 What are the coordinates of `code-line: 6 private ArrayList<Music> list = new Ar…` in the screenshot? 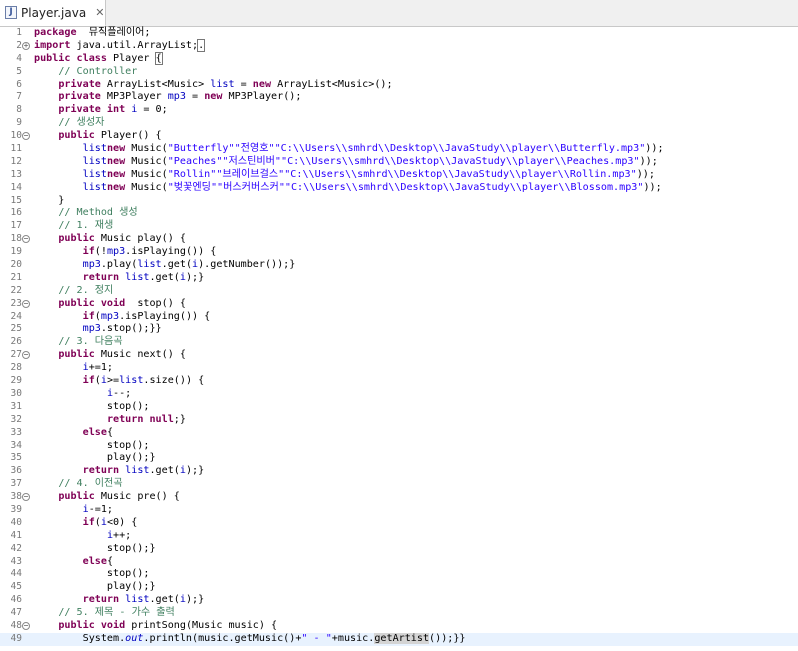 It's located at (399, 85).